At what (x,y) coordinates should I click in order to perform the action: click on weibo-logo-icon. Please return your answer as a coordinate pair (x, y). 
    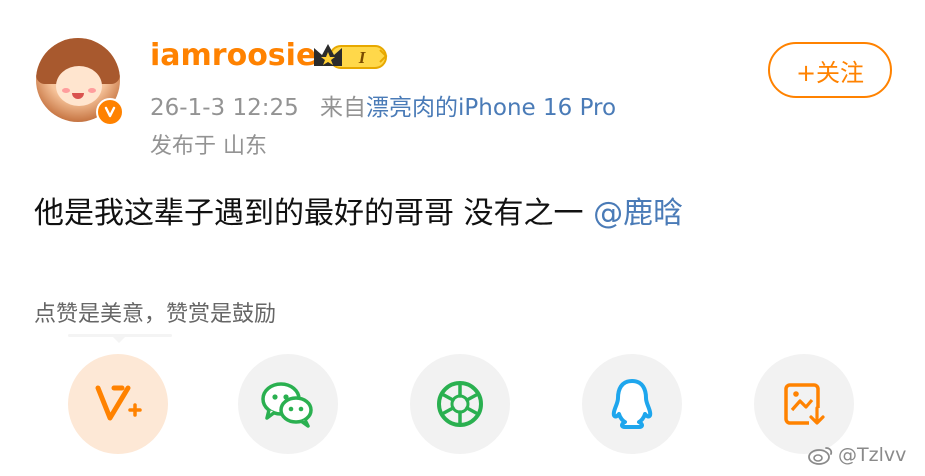
    Looking at the image, I should click on (820, 456).